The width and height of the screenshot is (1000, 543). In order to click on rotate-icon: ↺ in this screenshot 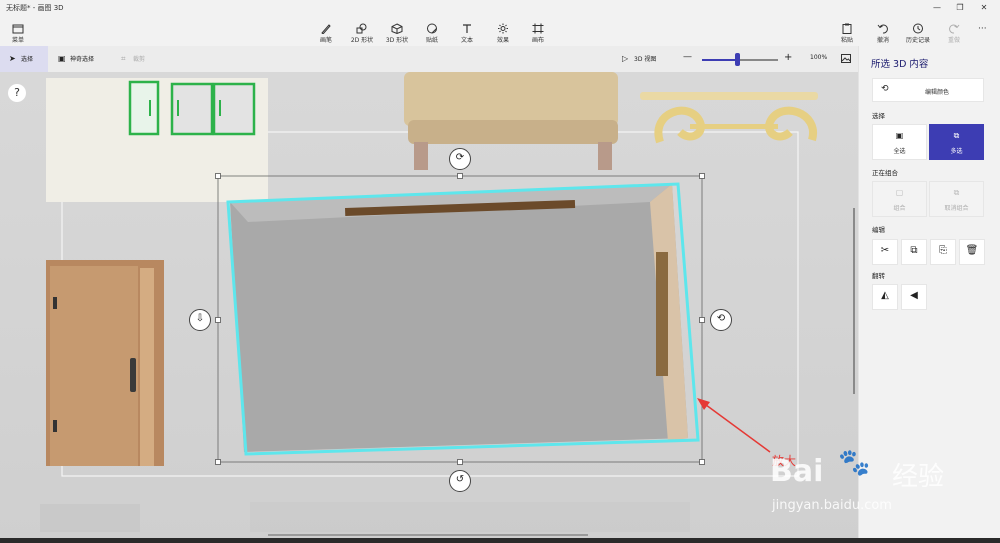, I will do `click(460, 479)`.